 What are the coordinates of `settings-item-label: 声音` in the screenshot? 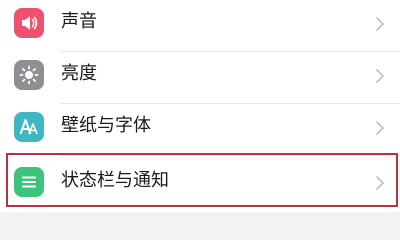 It's located at (79, 21).